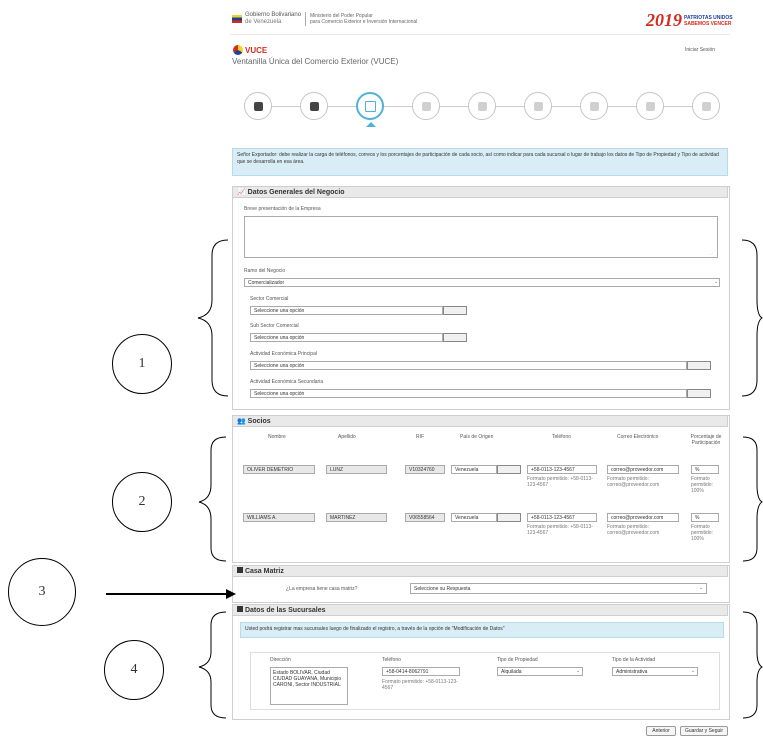 The image size is (763, 738). What do you see at coordinates (231, 594) in the screenshot?
I see `arrow-3-head` at bounding box center [231, 594].